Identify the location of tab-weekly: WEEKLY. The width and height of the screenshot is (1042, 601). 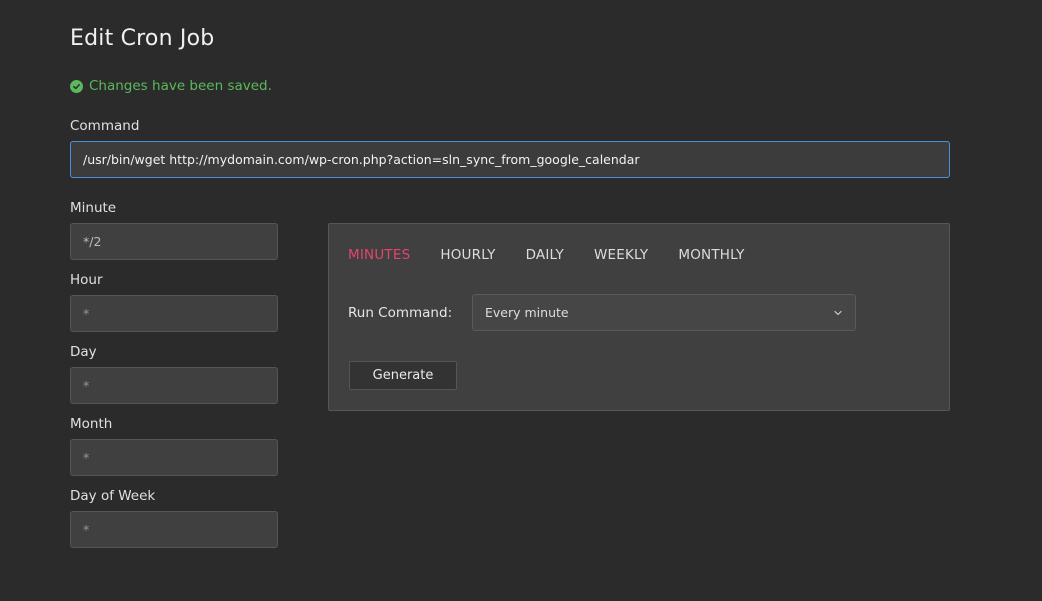
(621, 255).